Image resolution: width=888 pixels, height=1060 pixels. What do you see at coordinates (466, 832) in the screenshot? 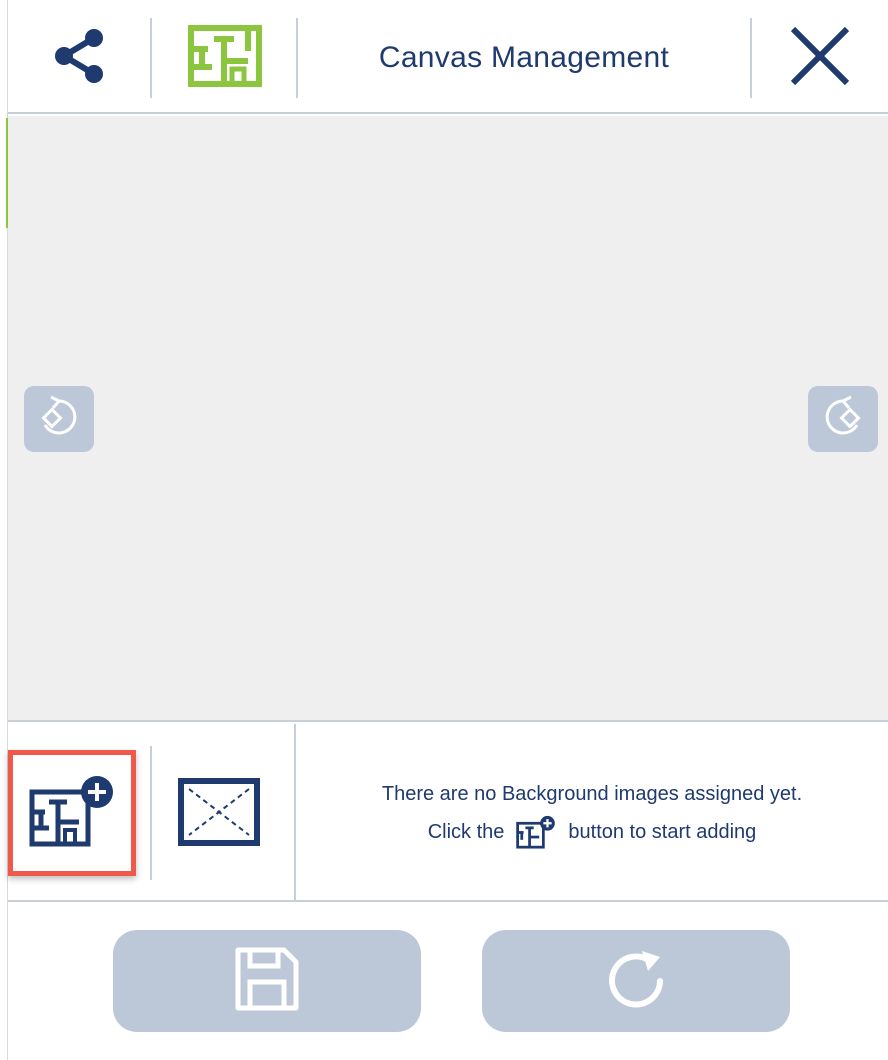
I see `empty-message-prefix: Click the` at bounding box center [466, 832].